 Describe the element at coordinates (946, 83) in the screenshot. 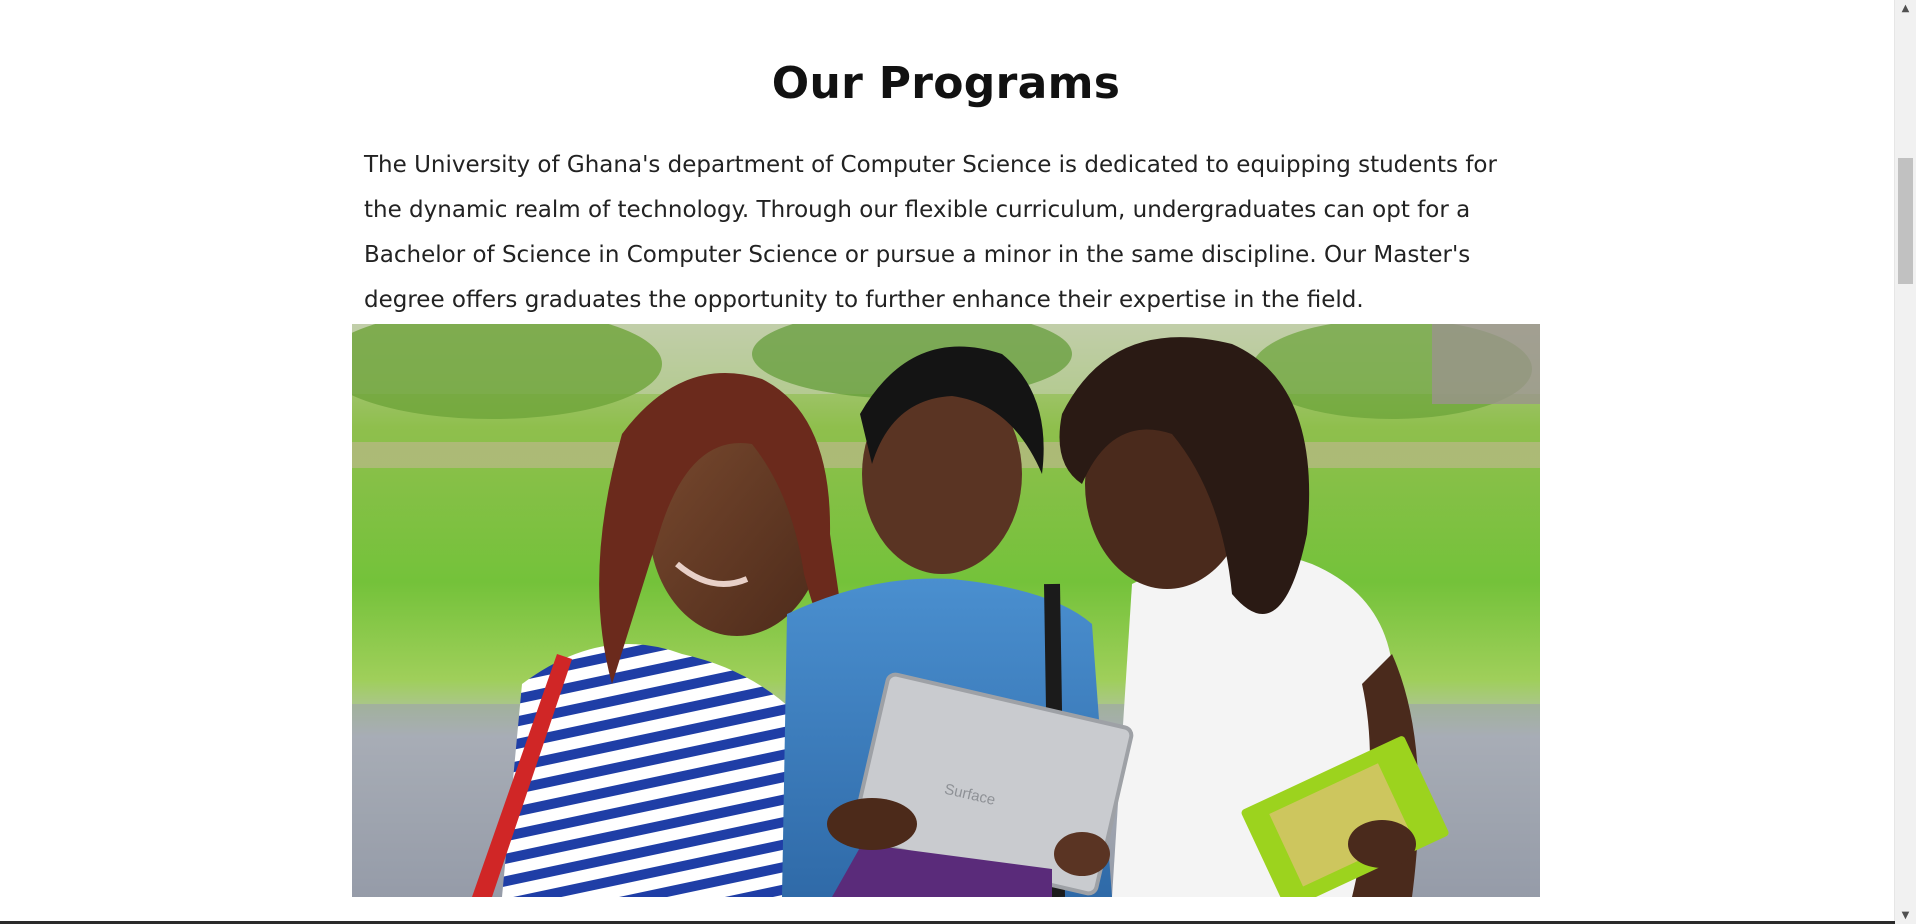

I see `section-title: Our Programs` at that location.